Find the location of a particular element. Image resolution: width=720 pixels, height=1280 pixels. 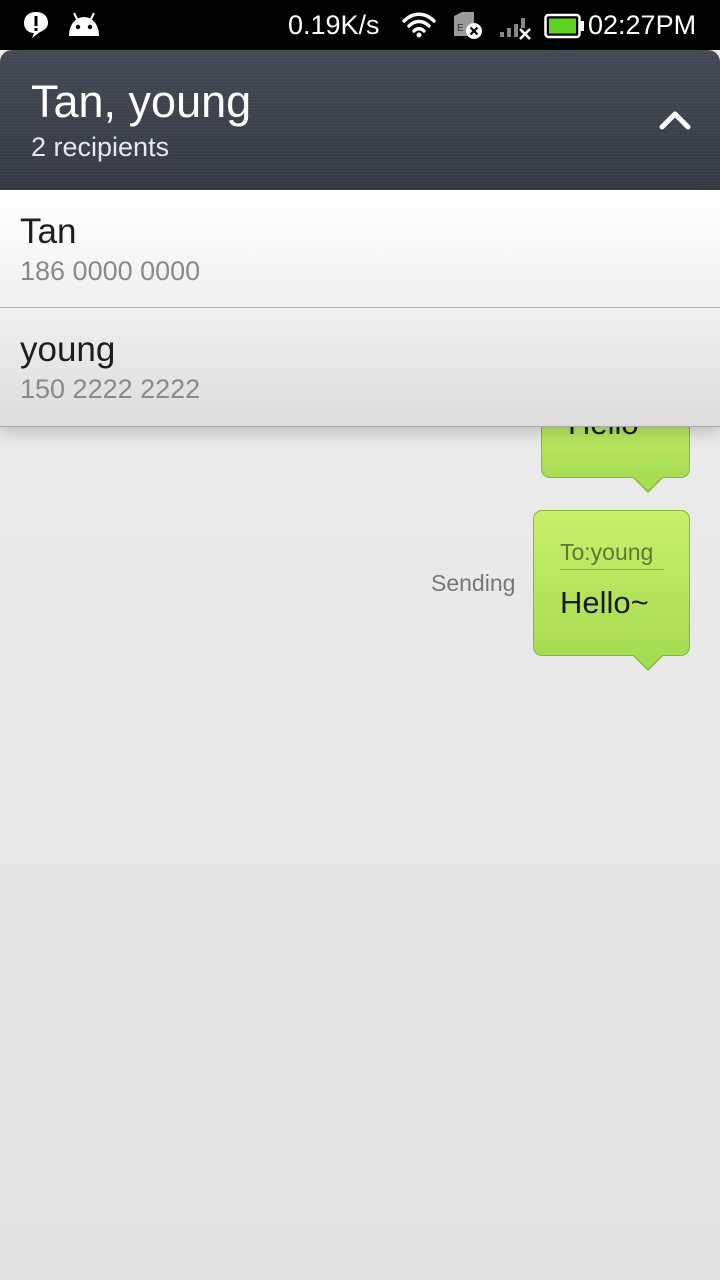

message-bubble: To:young Hello~ is located at coordinates (611, 590).